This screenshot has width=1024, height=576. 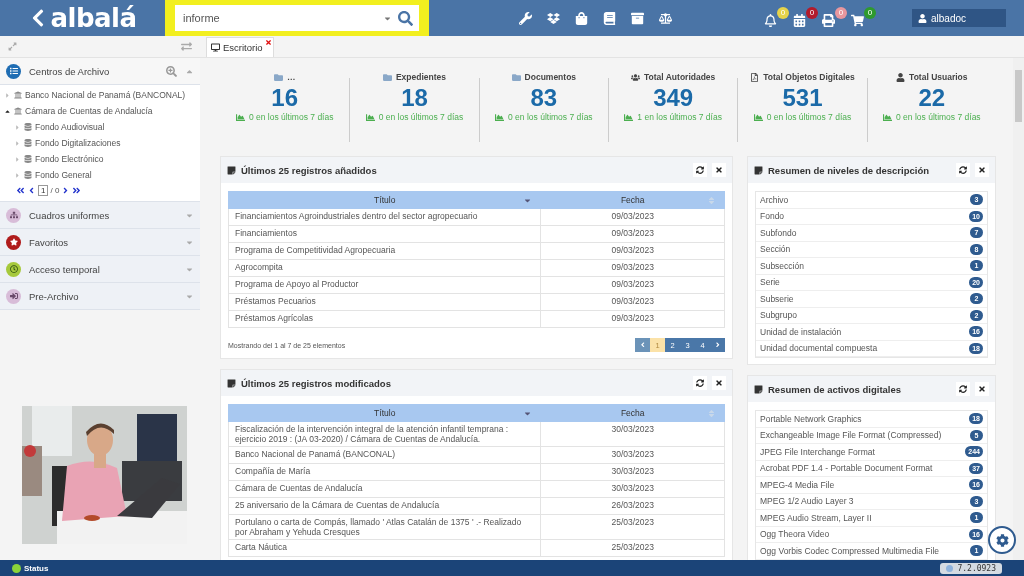 I want to click on sort-icon, so click(x=711, y=200).